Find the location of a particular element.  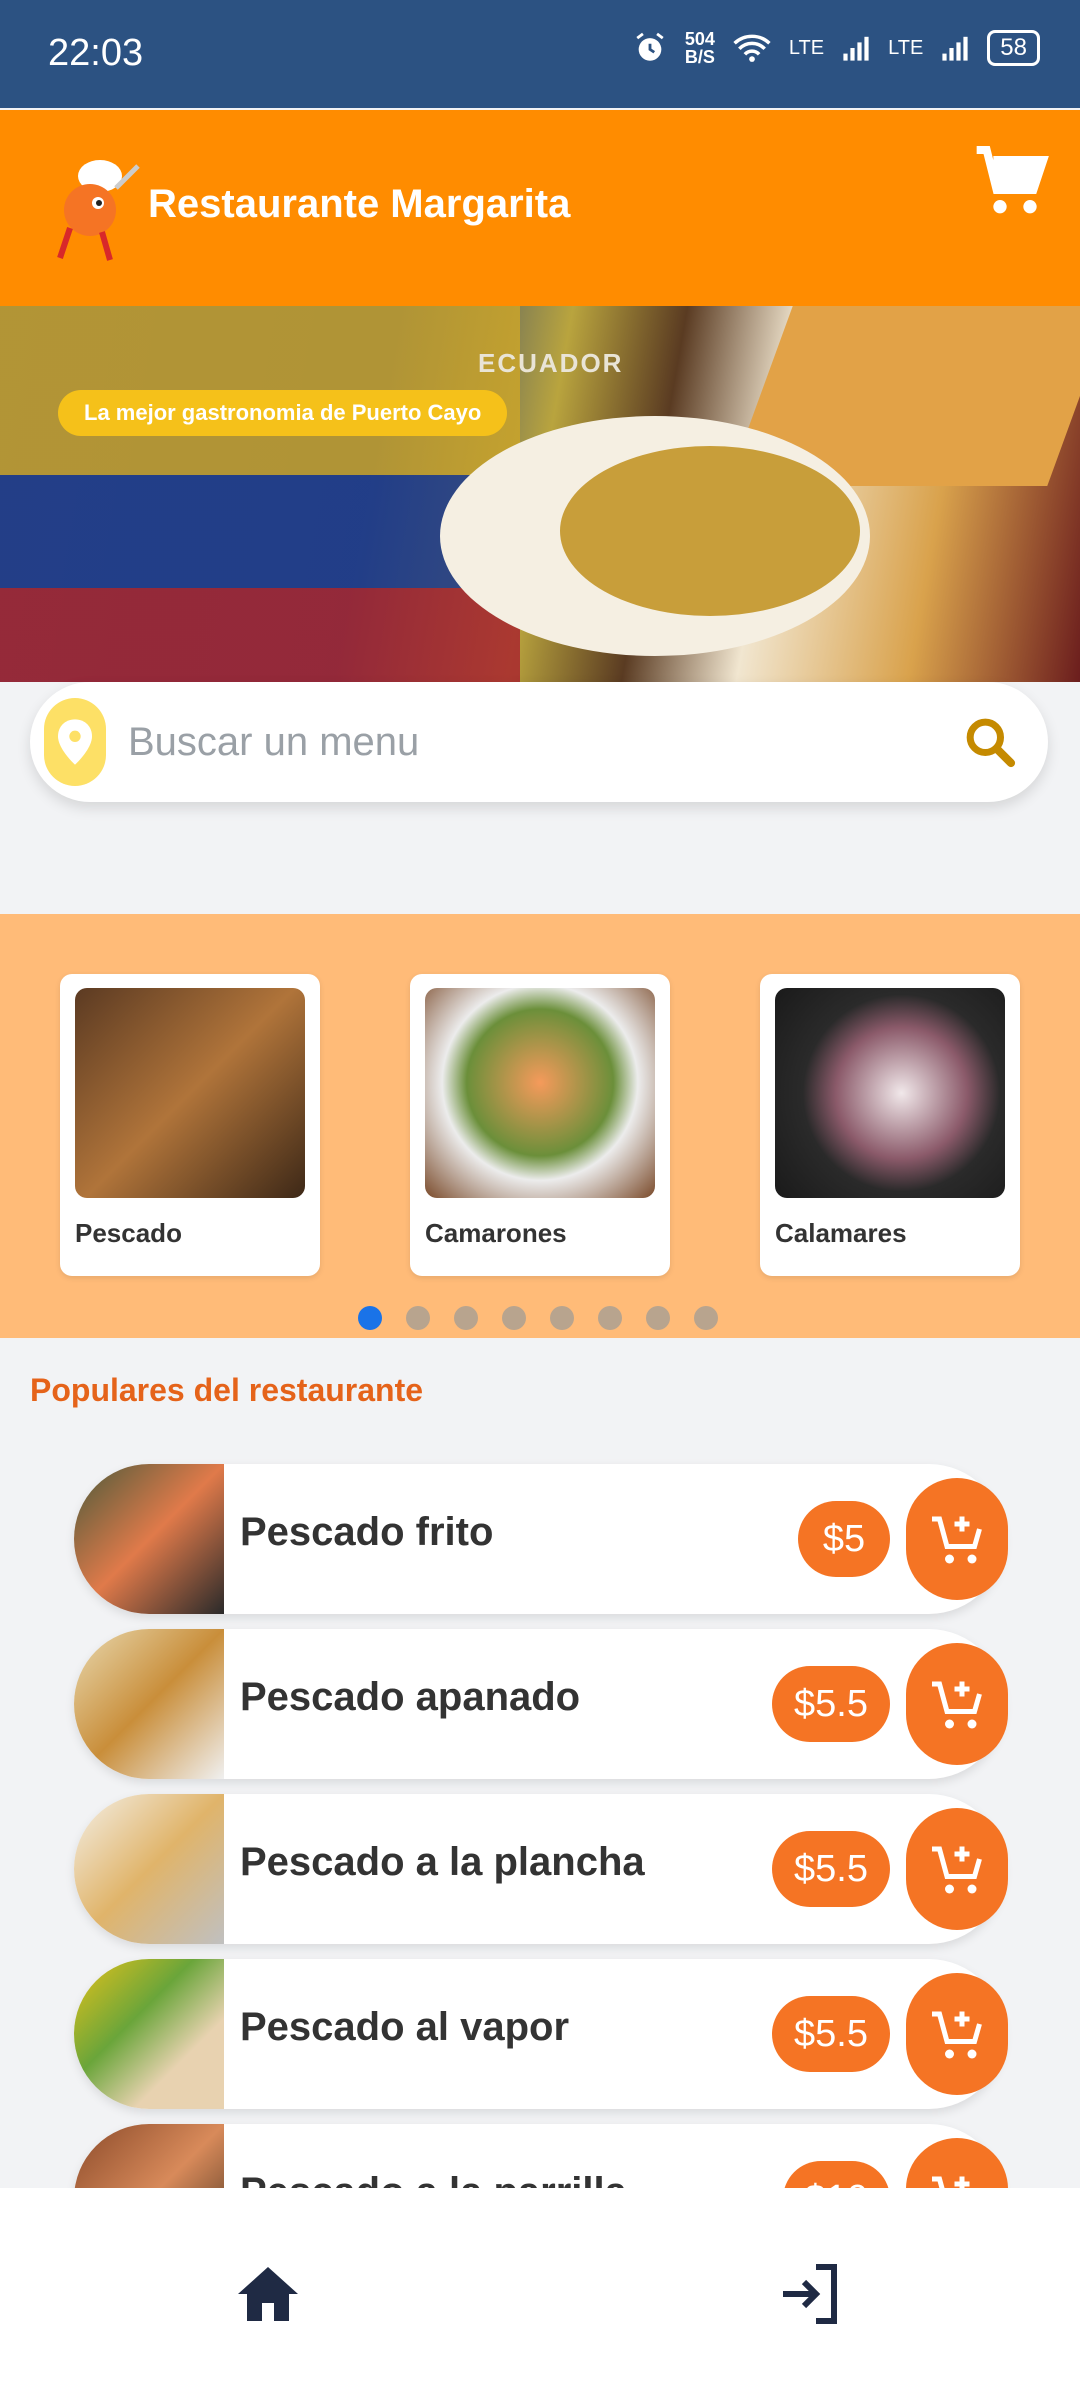

dish-name: Pescado al vapor is located at coordinates (405, 2027).